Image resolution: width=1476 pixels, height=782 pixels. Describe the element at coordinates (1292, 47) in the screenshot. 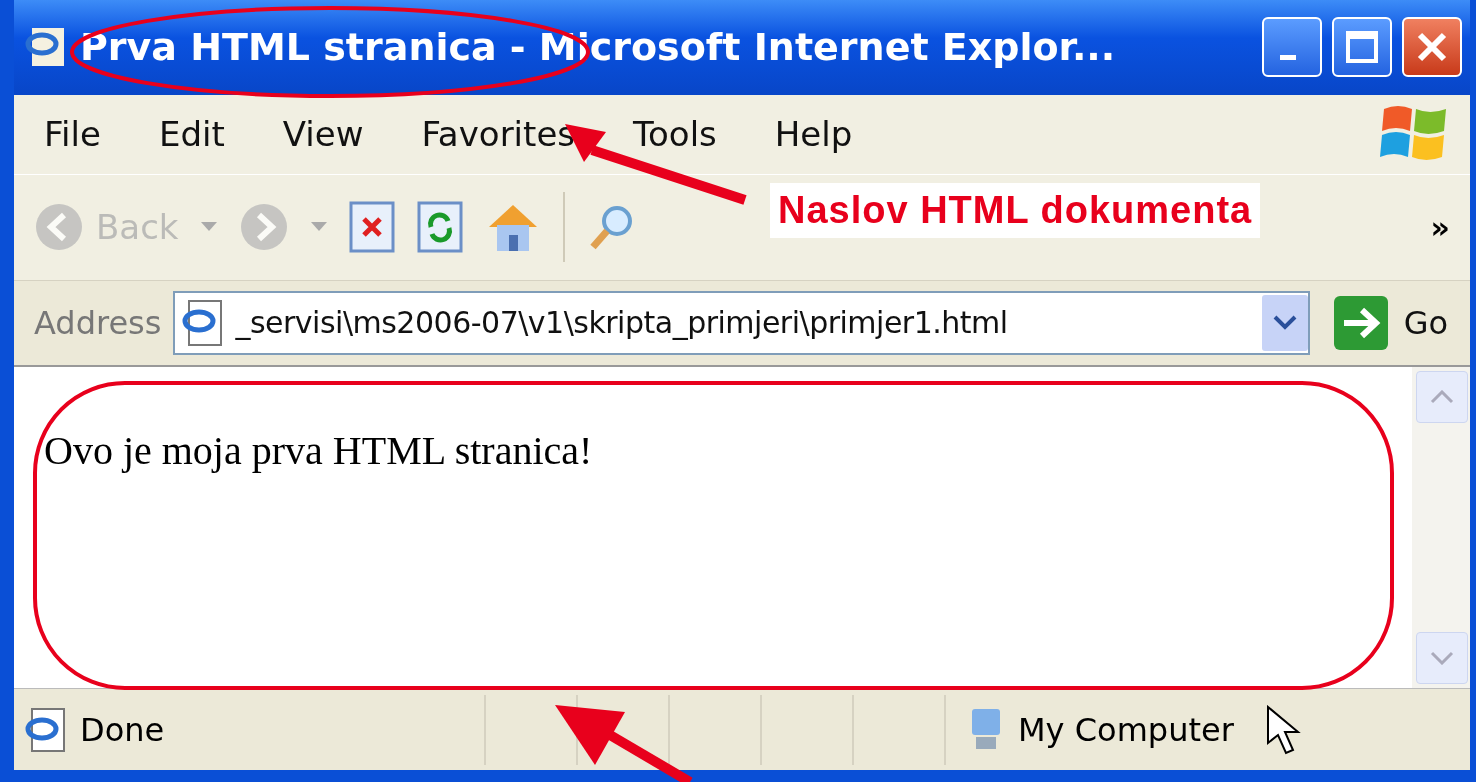

I see `minimize-button` at that location.